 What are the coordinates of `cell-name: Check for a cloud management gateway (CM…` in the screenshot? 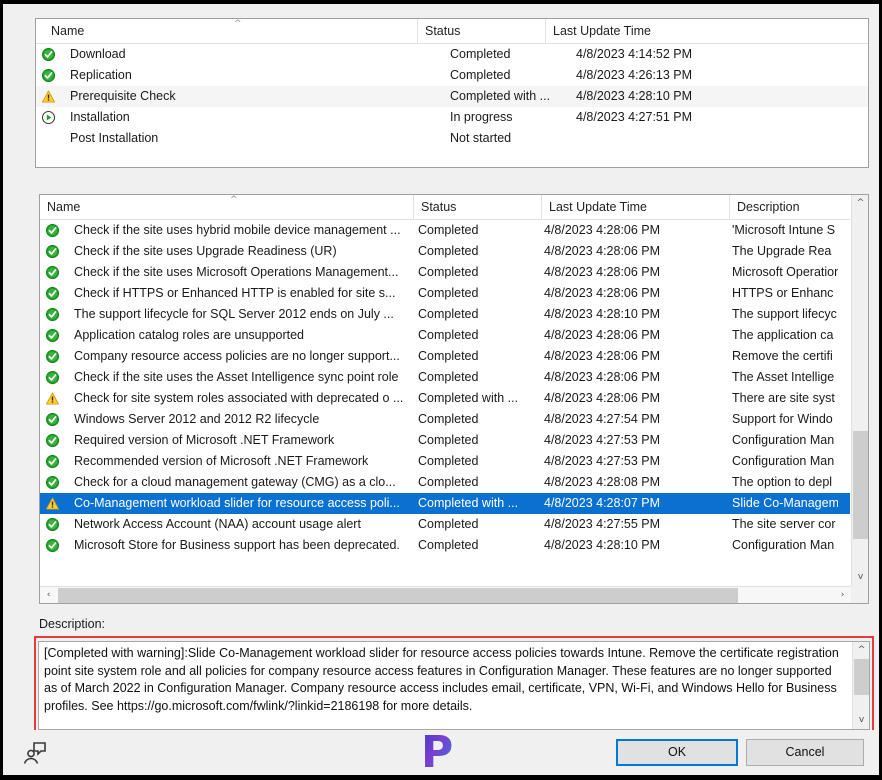 It's located at (235, 482).